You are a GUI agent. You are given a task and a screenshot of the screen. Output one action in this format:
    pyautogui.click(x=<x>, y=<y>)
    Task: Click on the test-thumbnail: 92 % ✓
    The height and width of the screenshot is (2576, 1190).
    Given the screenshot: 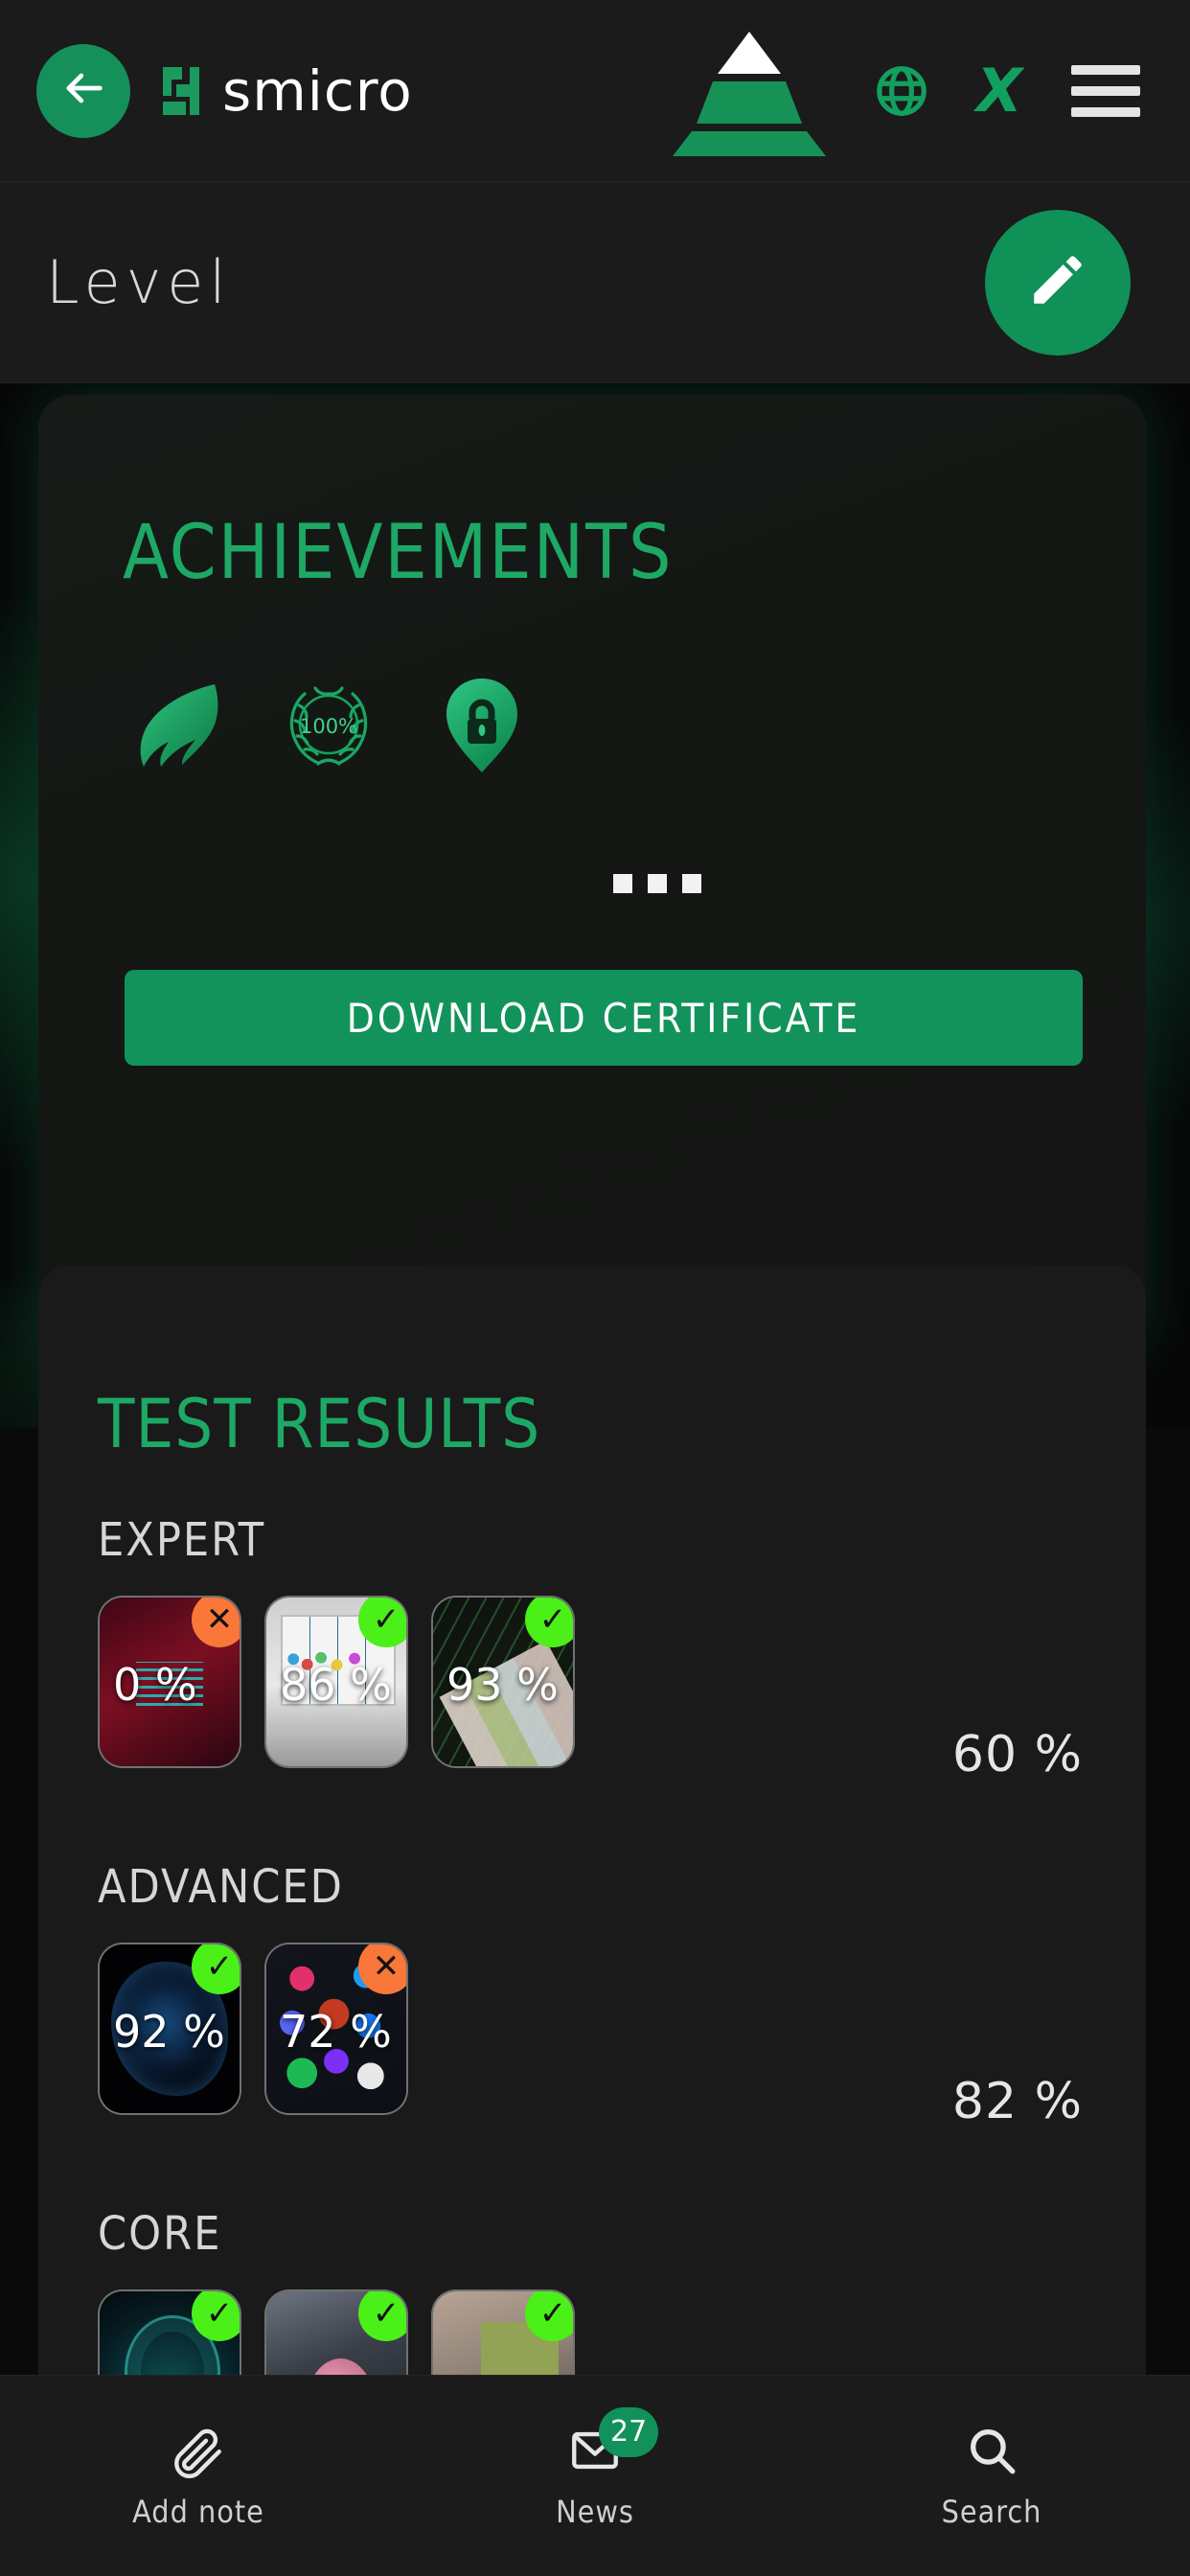 What is the action you would take?
    pyautogui.click(x=170, y=2029)
    